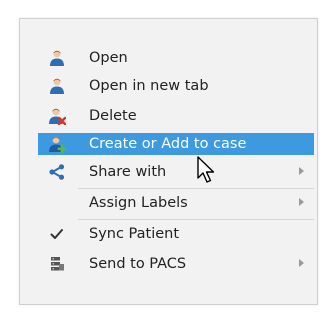 Image resolution: width=333 pixels, height=324 pixels. Describe the element at coordinates (176, 116) in the screenshot. I see `menu-item-delete: Delete` at that location.